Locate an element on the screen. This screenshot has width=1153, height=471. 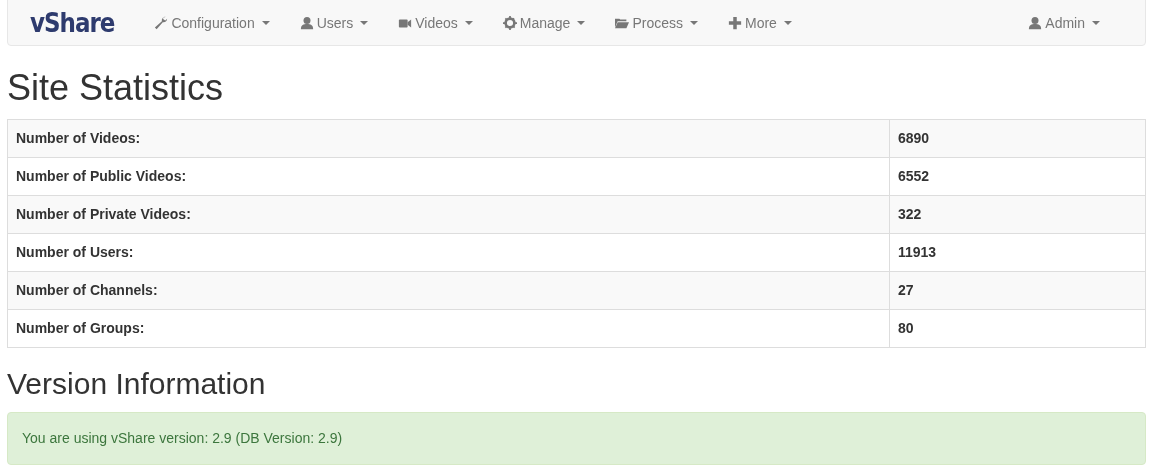
table-cell: 6552 is located at coordinates (1017, 176).